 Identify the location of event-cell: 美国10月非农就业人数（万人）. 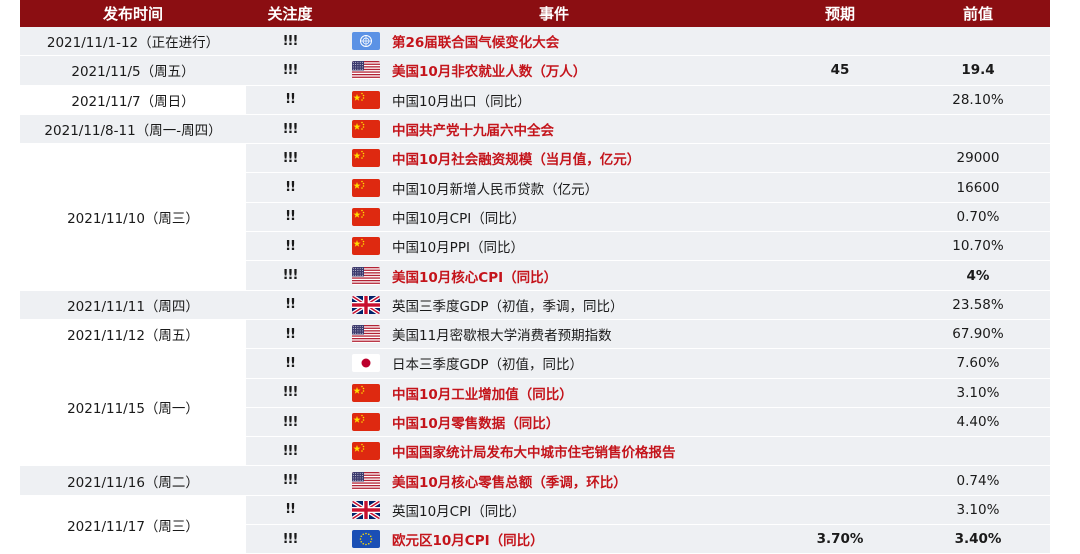
(554, 70).